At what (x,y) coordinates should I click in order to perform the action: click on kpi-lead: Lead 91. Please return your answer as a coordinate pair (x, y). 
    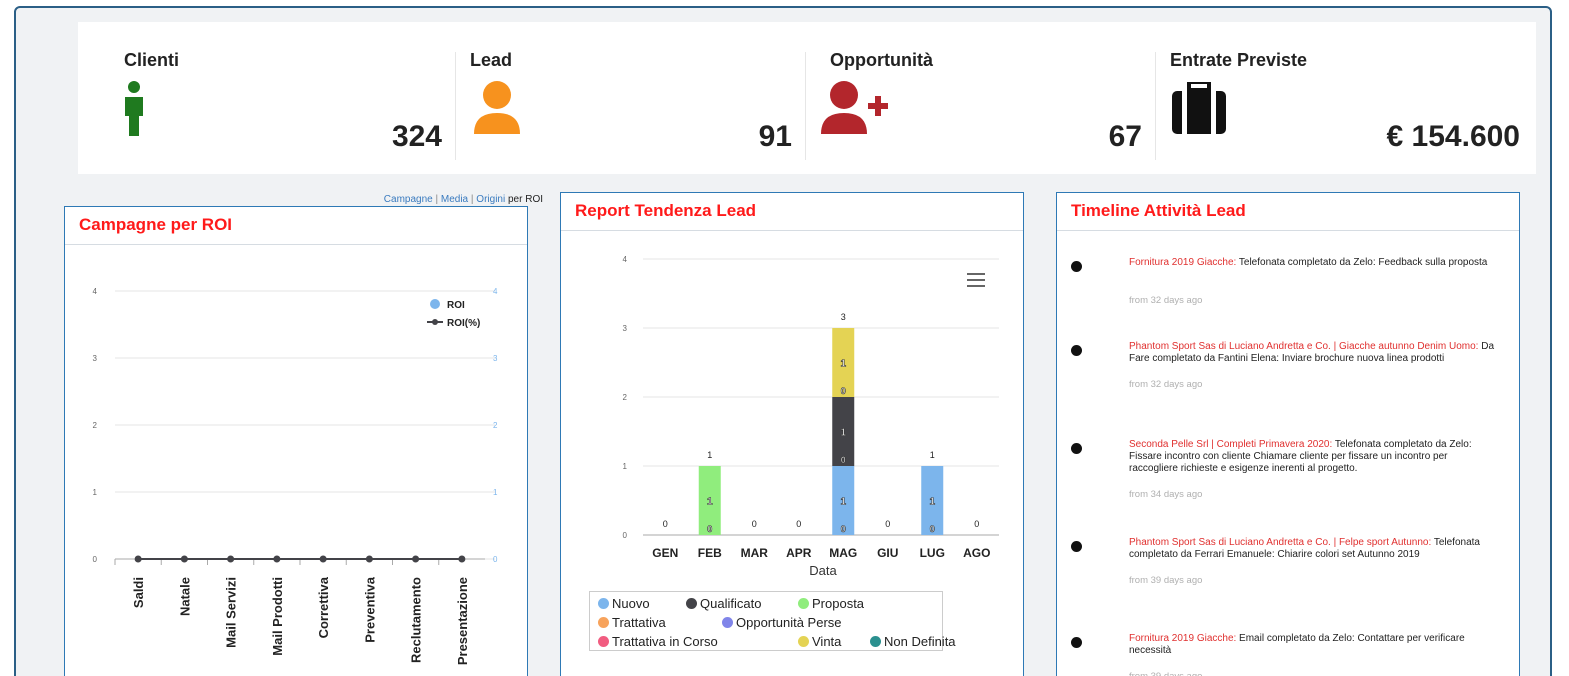
    Looking at the image, I should click on (631, 98).